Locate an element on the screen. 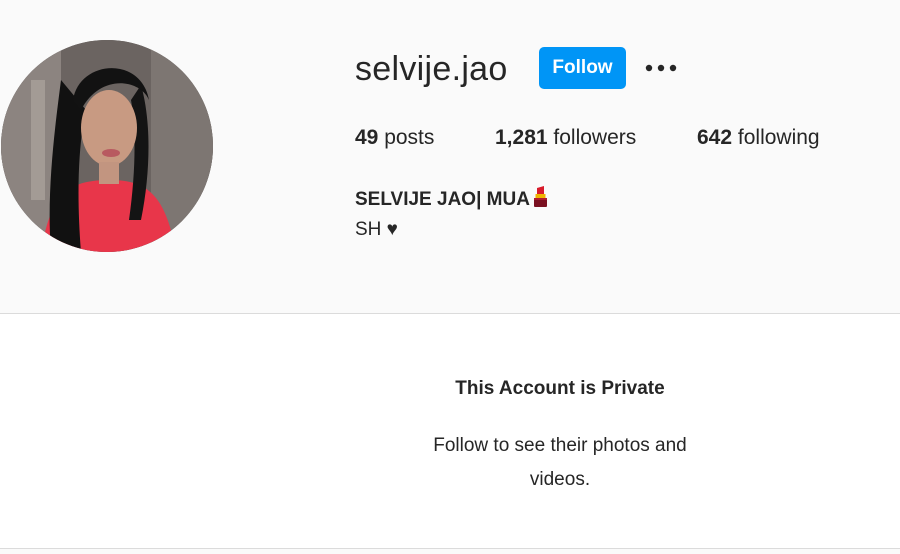 This screenshot has width=900, height=554. follow-button: Follow is located at coordinates (582, 68).